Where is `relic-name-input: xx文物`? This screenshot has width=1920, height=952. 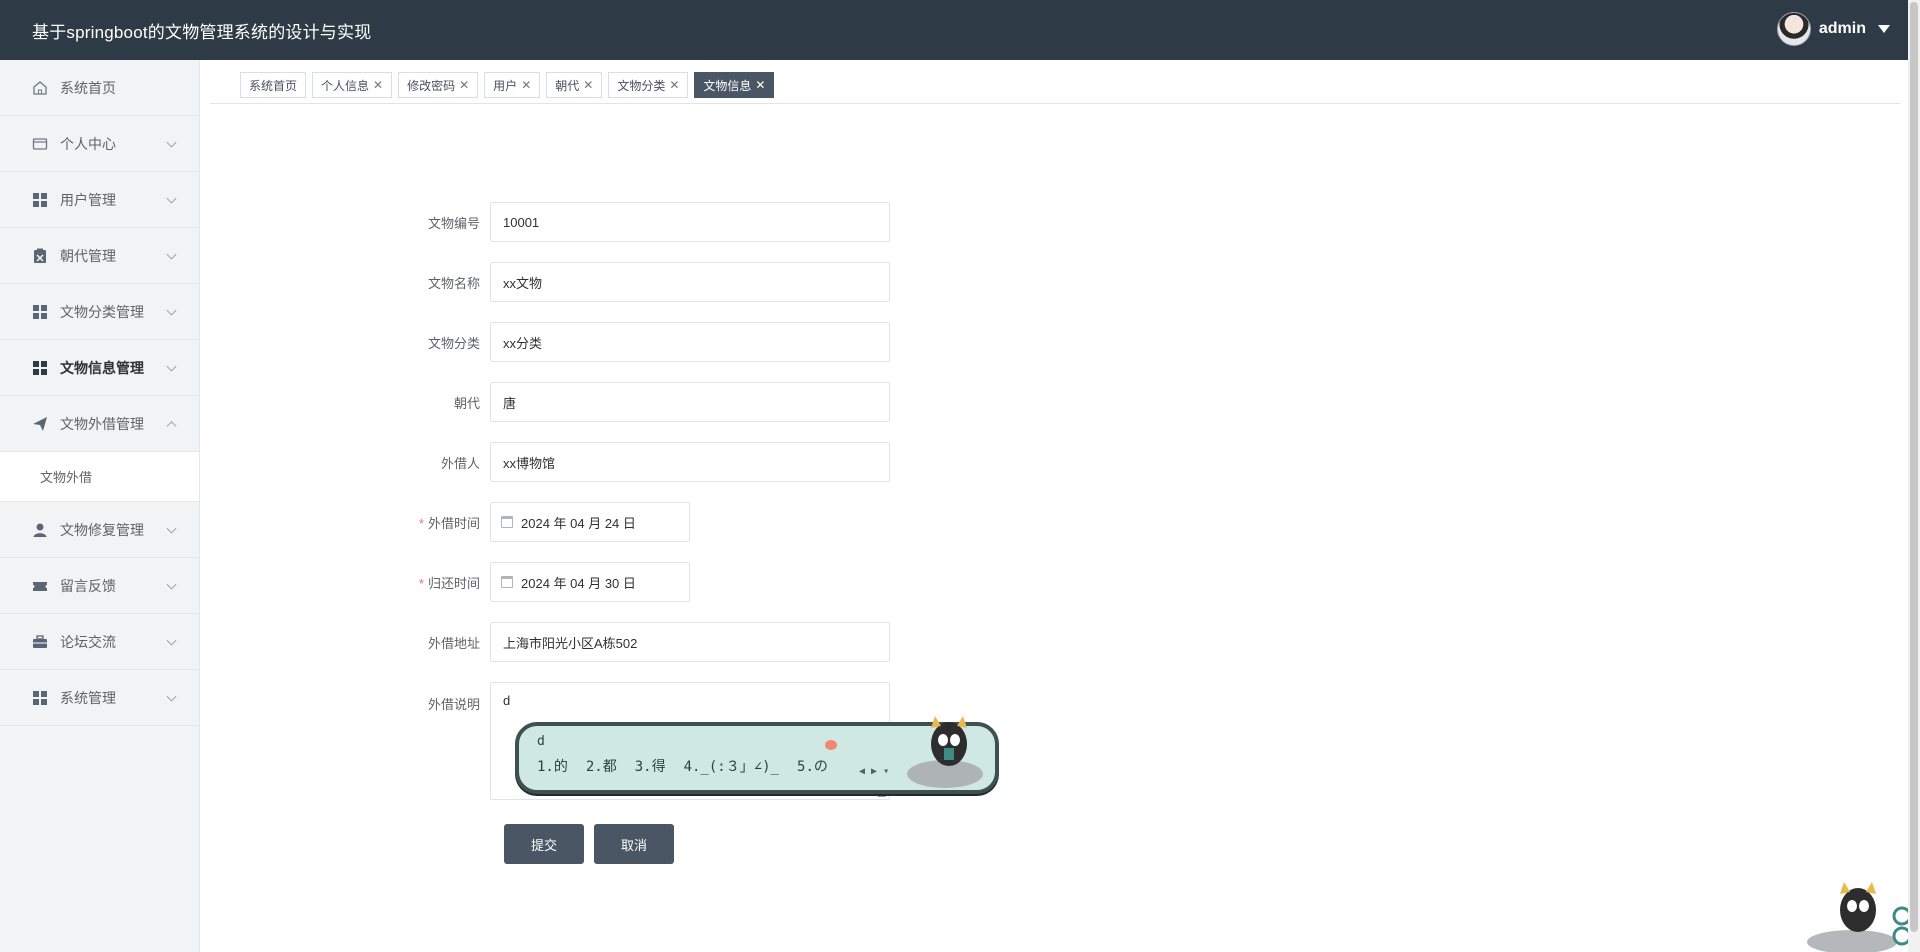 relic-name-input: xx文物 is located at coordinates (690, 282).